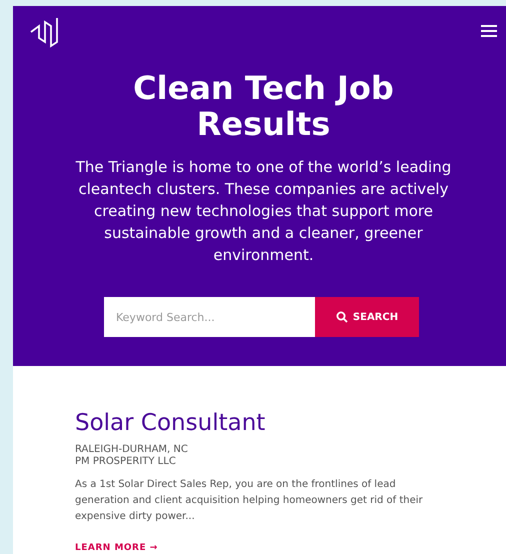 This screenshot has height=554, width=506. Describe the element at coordinates (367, 317) in the screenshot. I see `search-button: SEARCH` at that location.